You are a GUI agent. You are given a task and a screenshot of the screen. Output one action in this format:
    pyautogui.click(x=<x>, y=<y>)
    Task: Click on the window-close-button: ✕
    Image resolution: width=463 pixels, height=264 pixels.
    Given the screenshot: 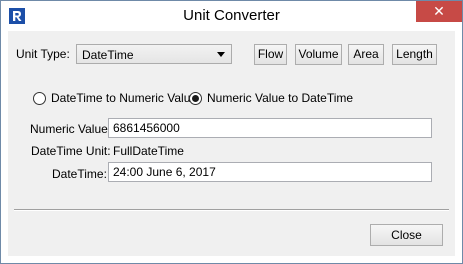 What is the action you would take?
    pyautogui.click(x=439, y=11)
    